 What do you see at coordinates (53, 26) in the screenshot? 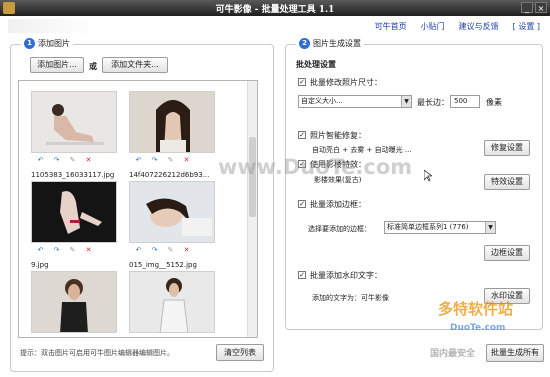
I see `blurred-logo-area` at bounding box center [53, 26].